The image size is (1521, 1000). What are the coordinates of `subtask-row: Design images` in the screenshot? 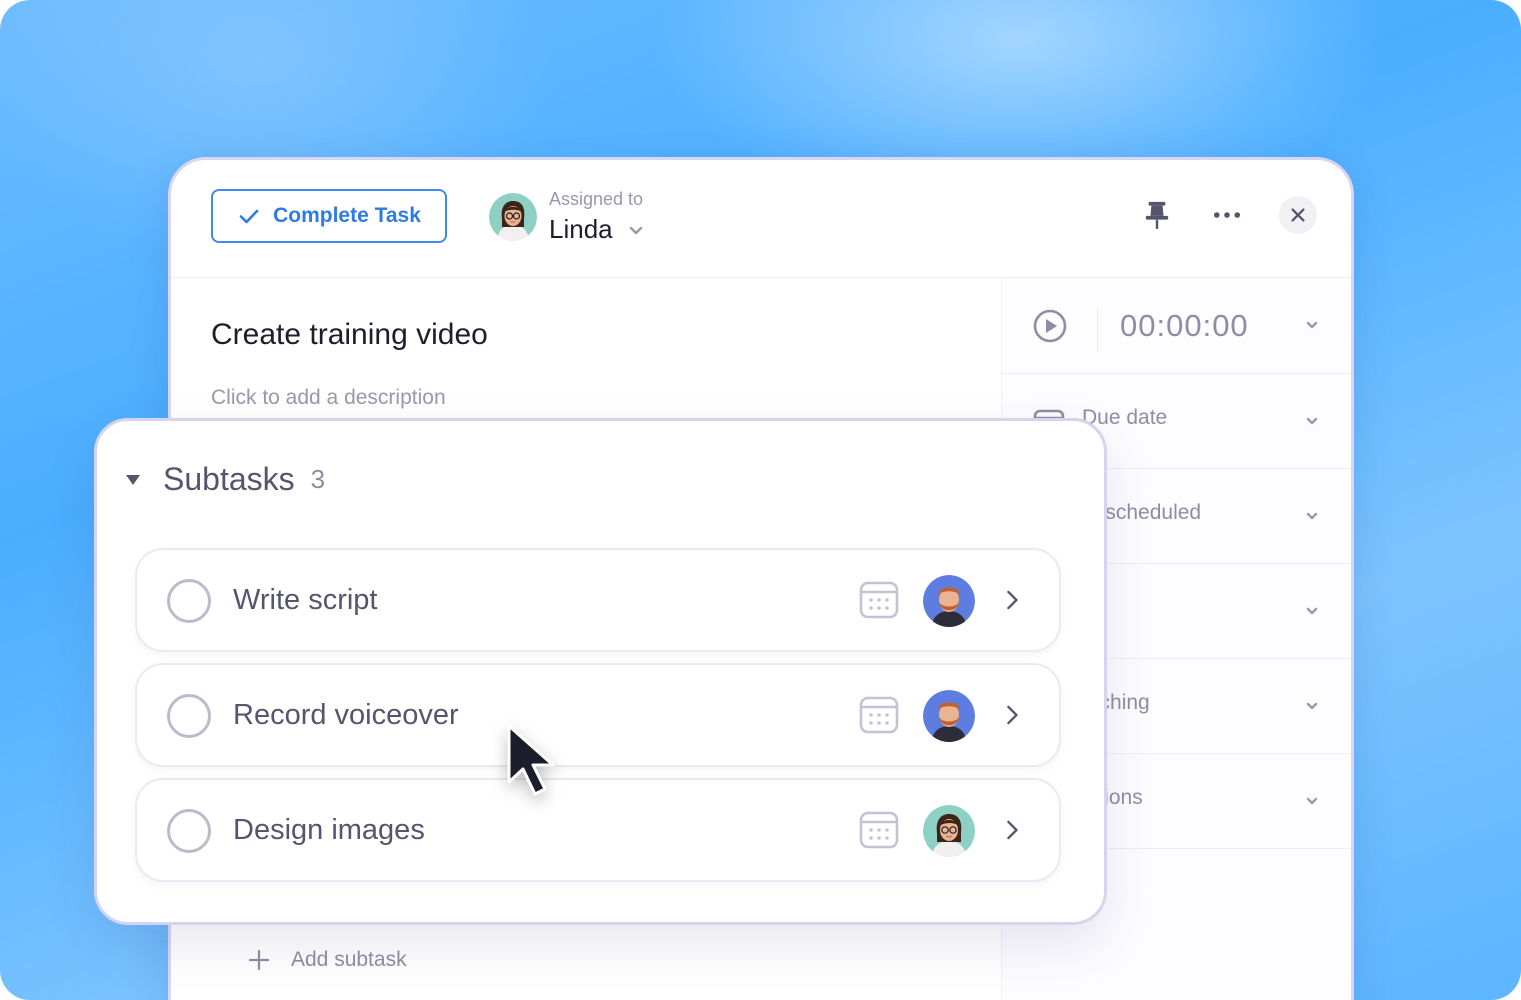 It's located at (598, 830).